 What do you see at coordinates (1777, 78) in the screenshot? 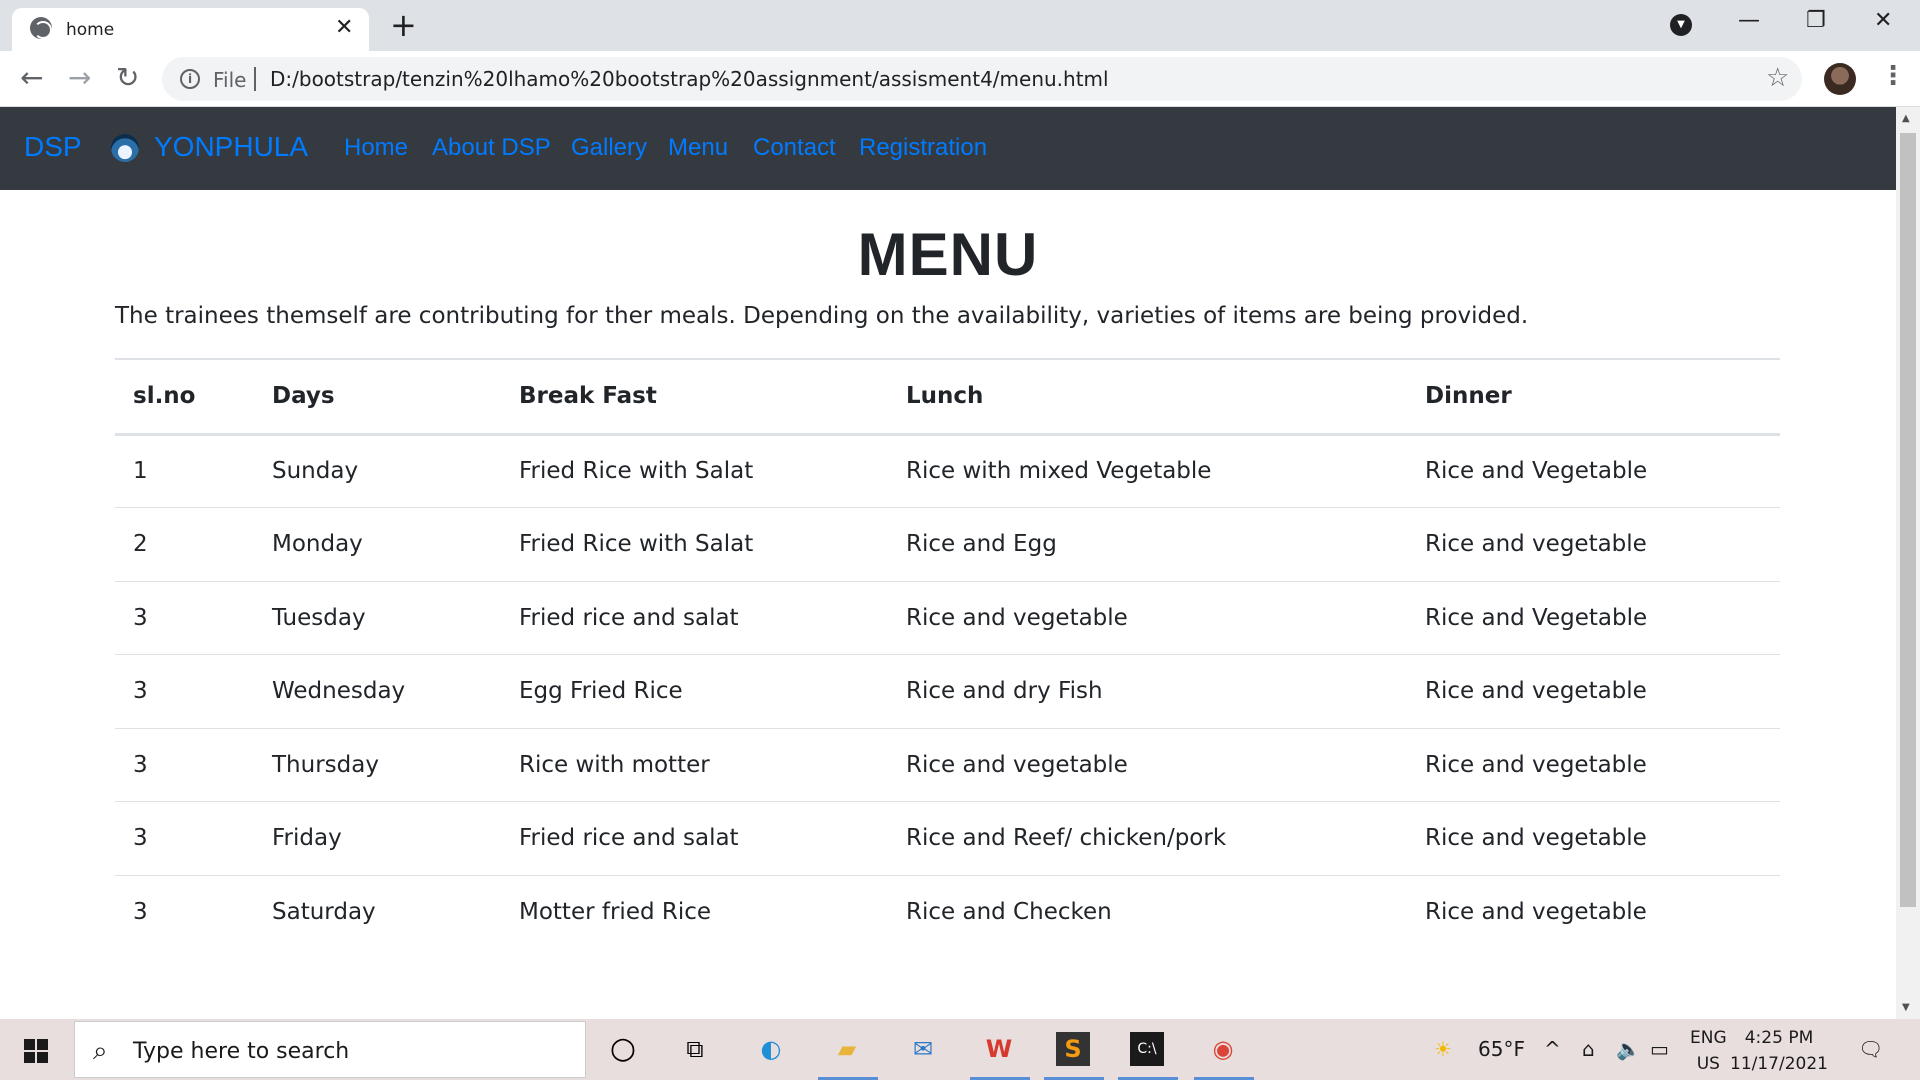
I see `bookmark-star-icon: ☆` at bounding box center [1777, 78].